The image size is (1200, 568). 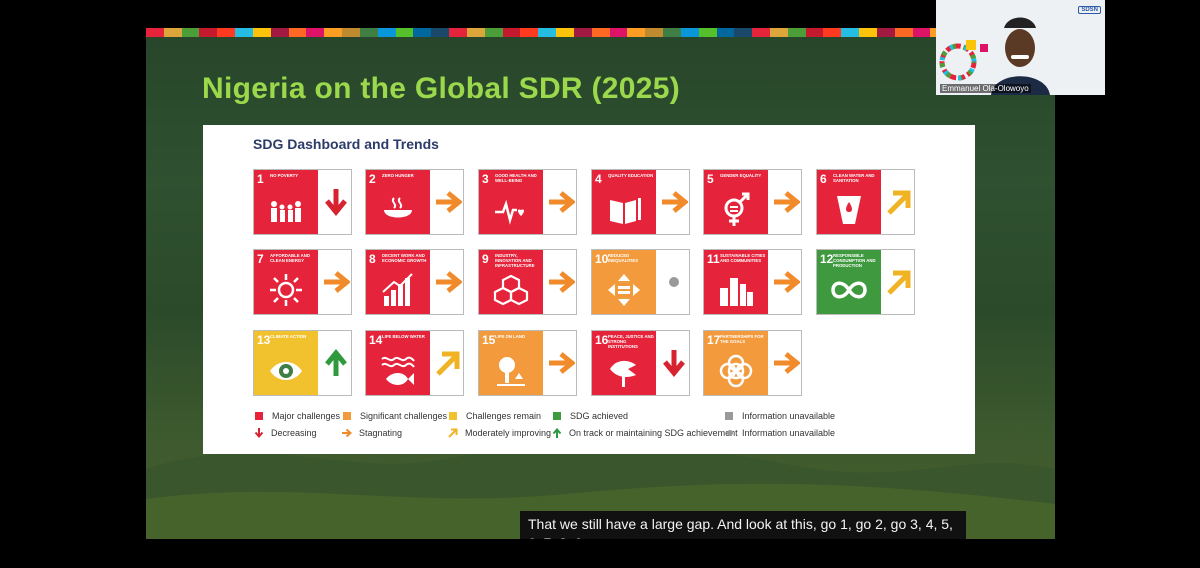 I want to click on sdg-tile-3: 3 Good health and well-being, so click(x=527, y=202).